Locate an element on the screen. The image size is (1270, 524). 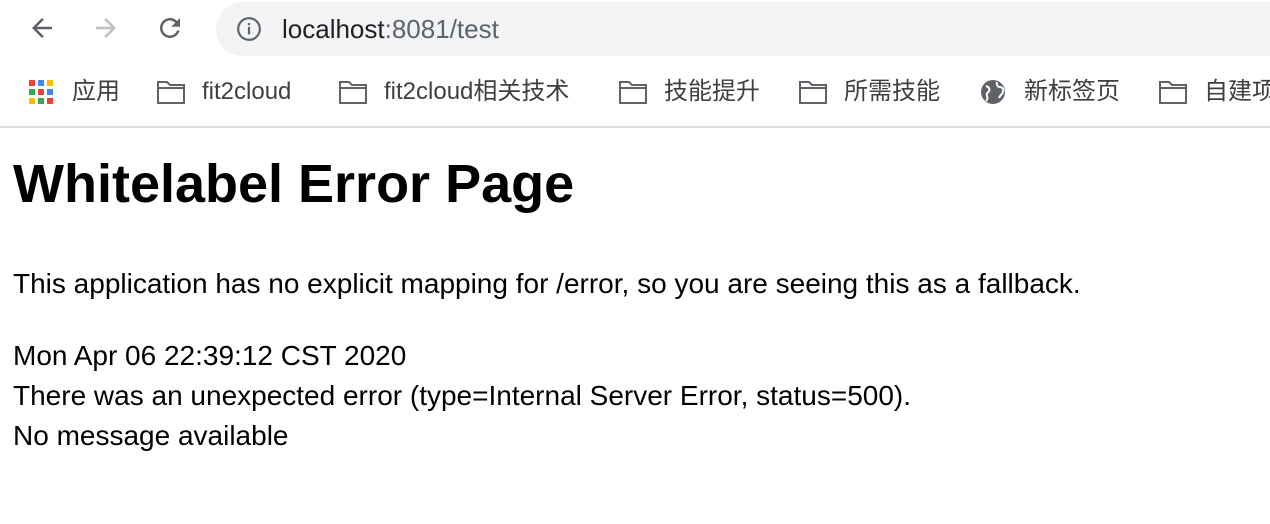
bookmark-label: 所需技能 is located at coordinates (892, 91).